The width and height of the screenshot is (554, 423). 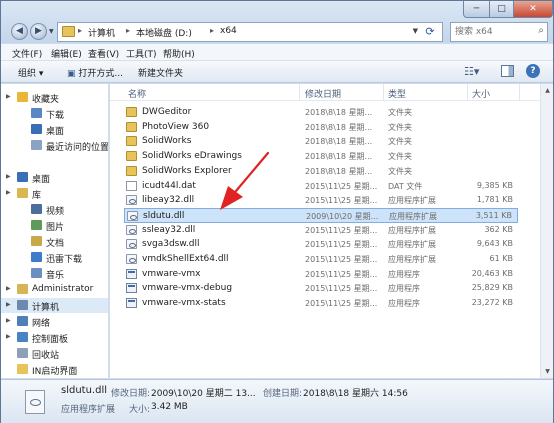 I want to click on file-row: DWGeditor 2018\8\18 星期... 文件夹, so click(x=321, y=112).